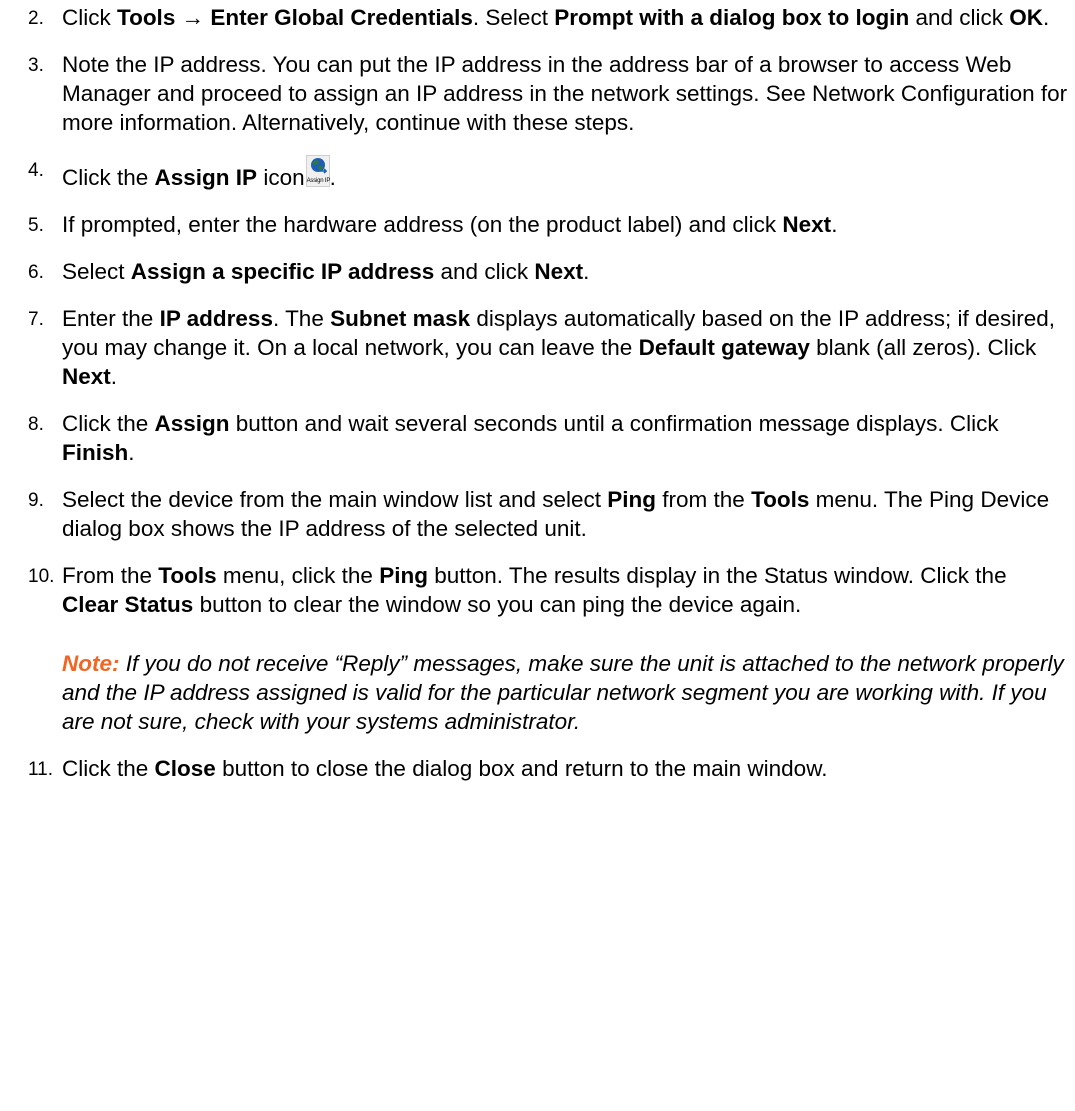 The width and height of the screenshot is (1075, 1111). I want to click on note-label: Note:, so click(91, 663).